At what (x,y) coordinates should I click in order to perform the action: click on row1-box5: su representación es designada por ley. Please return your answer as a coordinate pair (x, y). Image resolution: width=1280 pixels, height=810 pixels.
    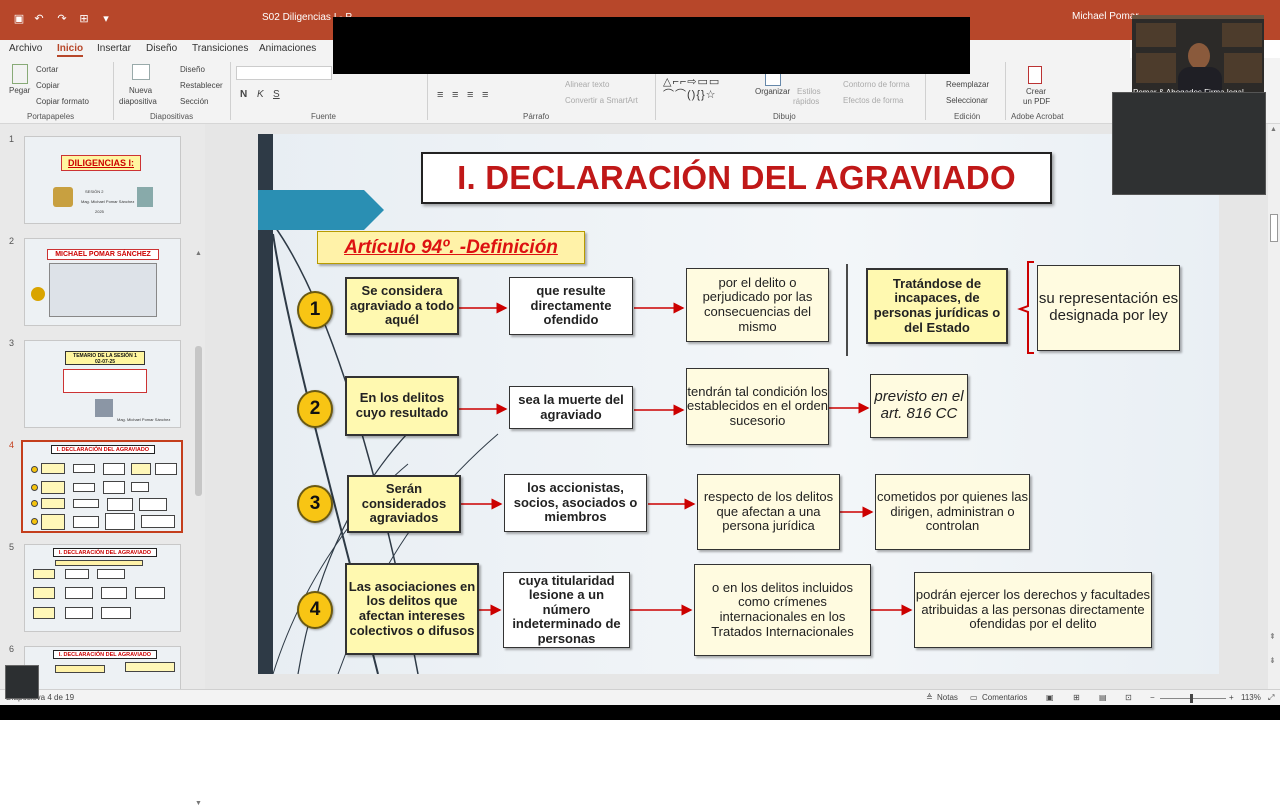
    Looking at the image, I should click on (1108, 308).